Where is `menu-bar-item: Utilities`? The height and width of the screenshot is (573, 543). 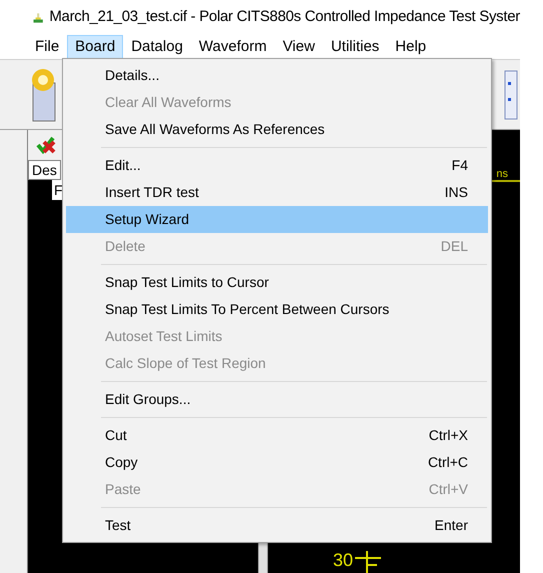 menu-bar-item: Utilities is located at coordinates (355, 47).